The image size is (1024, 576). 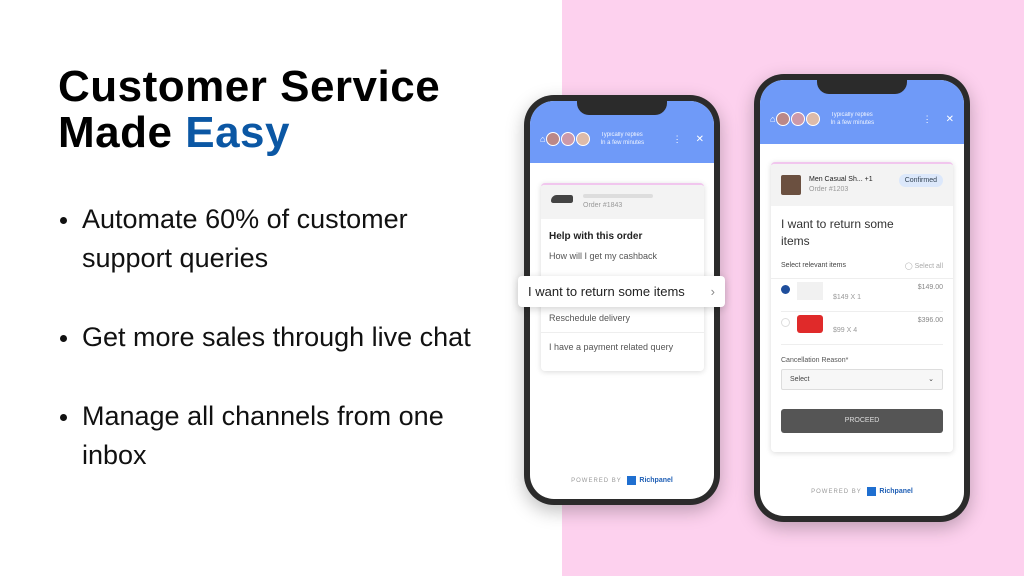 I want to click on option-label: I want to return some items, so click(x=606, y=291).